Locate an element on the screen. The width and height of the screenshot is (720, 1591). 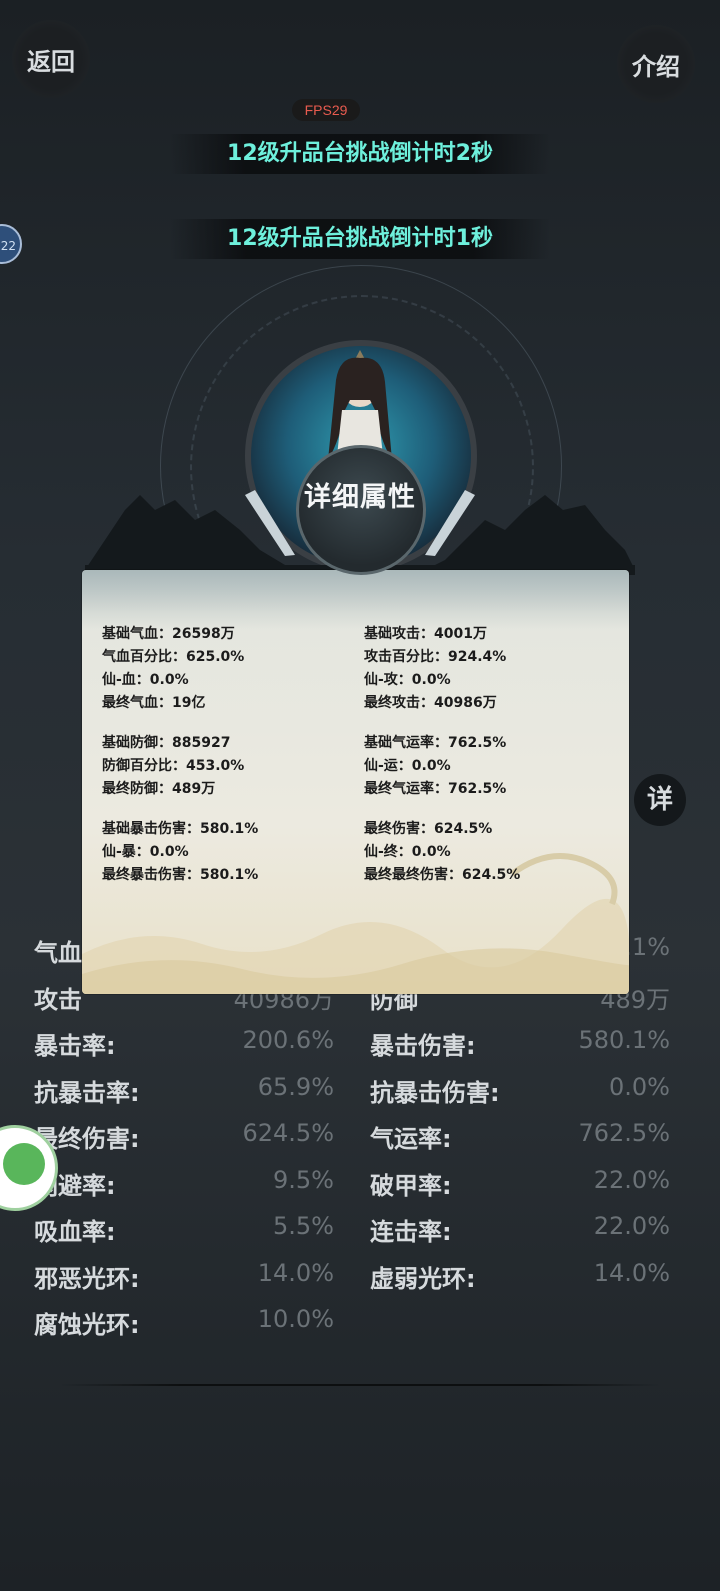
attribute-line: 仙-运：0.0% is located at coordinates (407, 766).